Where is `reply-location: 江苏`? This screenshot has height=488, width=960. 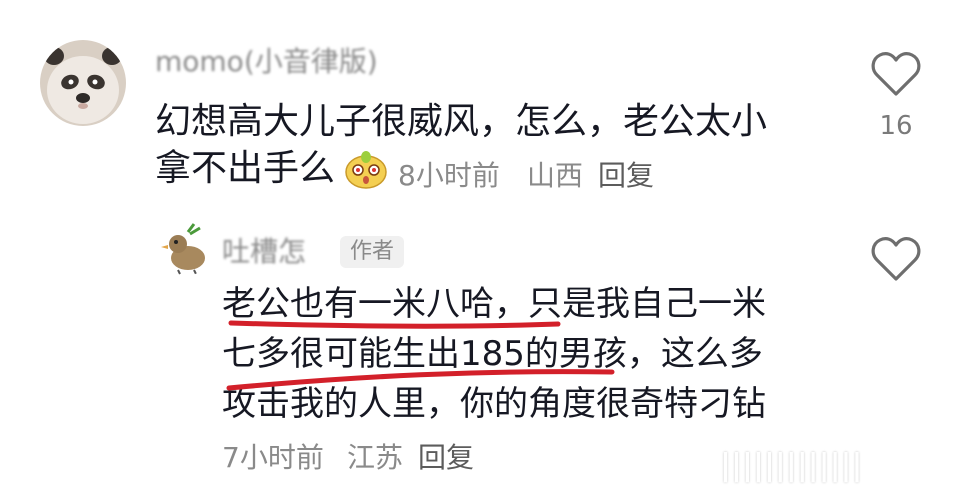
reply-location: 江苏 is located at coordinates (375, 457).